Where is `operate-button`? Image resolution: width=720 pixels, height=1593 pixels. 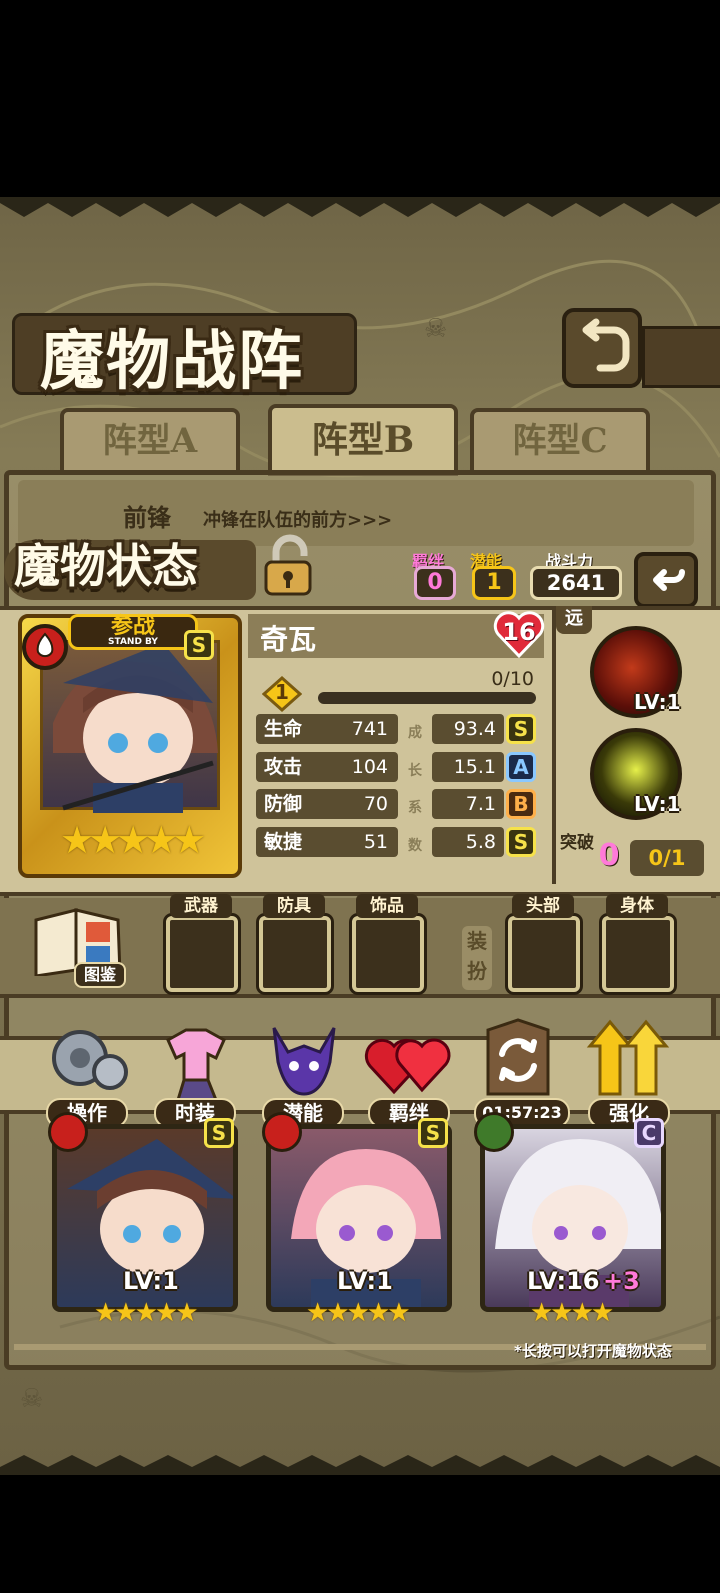 operate-button is located at coordinates (88, 1064).